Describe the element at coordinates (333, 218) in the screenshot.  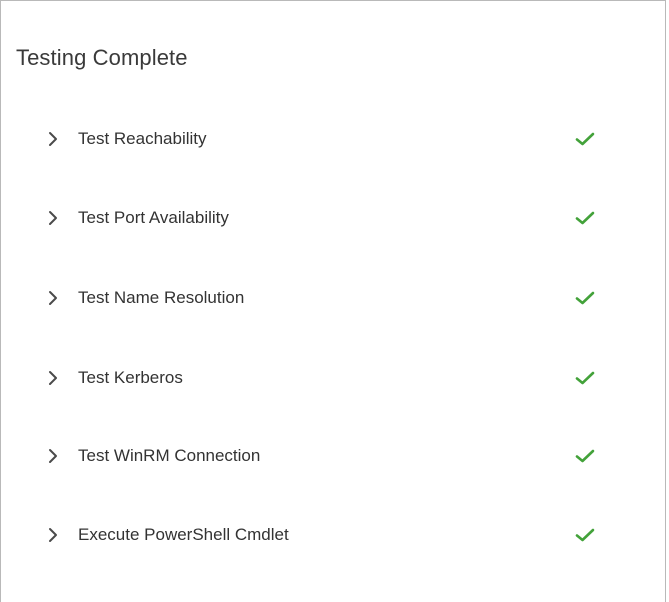
I see `test-row-port-availability: Test Port Availability` at that location.